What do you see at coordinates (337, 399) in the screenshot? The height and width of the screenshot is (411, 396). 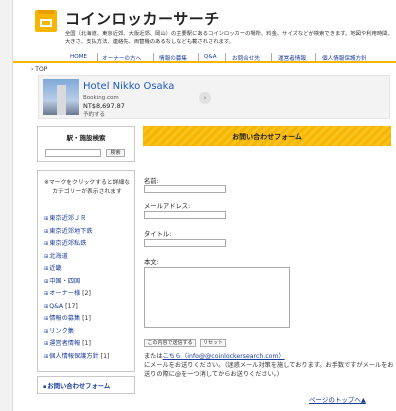 I see `back-to-top-link: ページのトップへ▲` at bounding box center [337, 399].